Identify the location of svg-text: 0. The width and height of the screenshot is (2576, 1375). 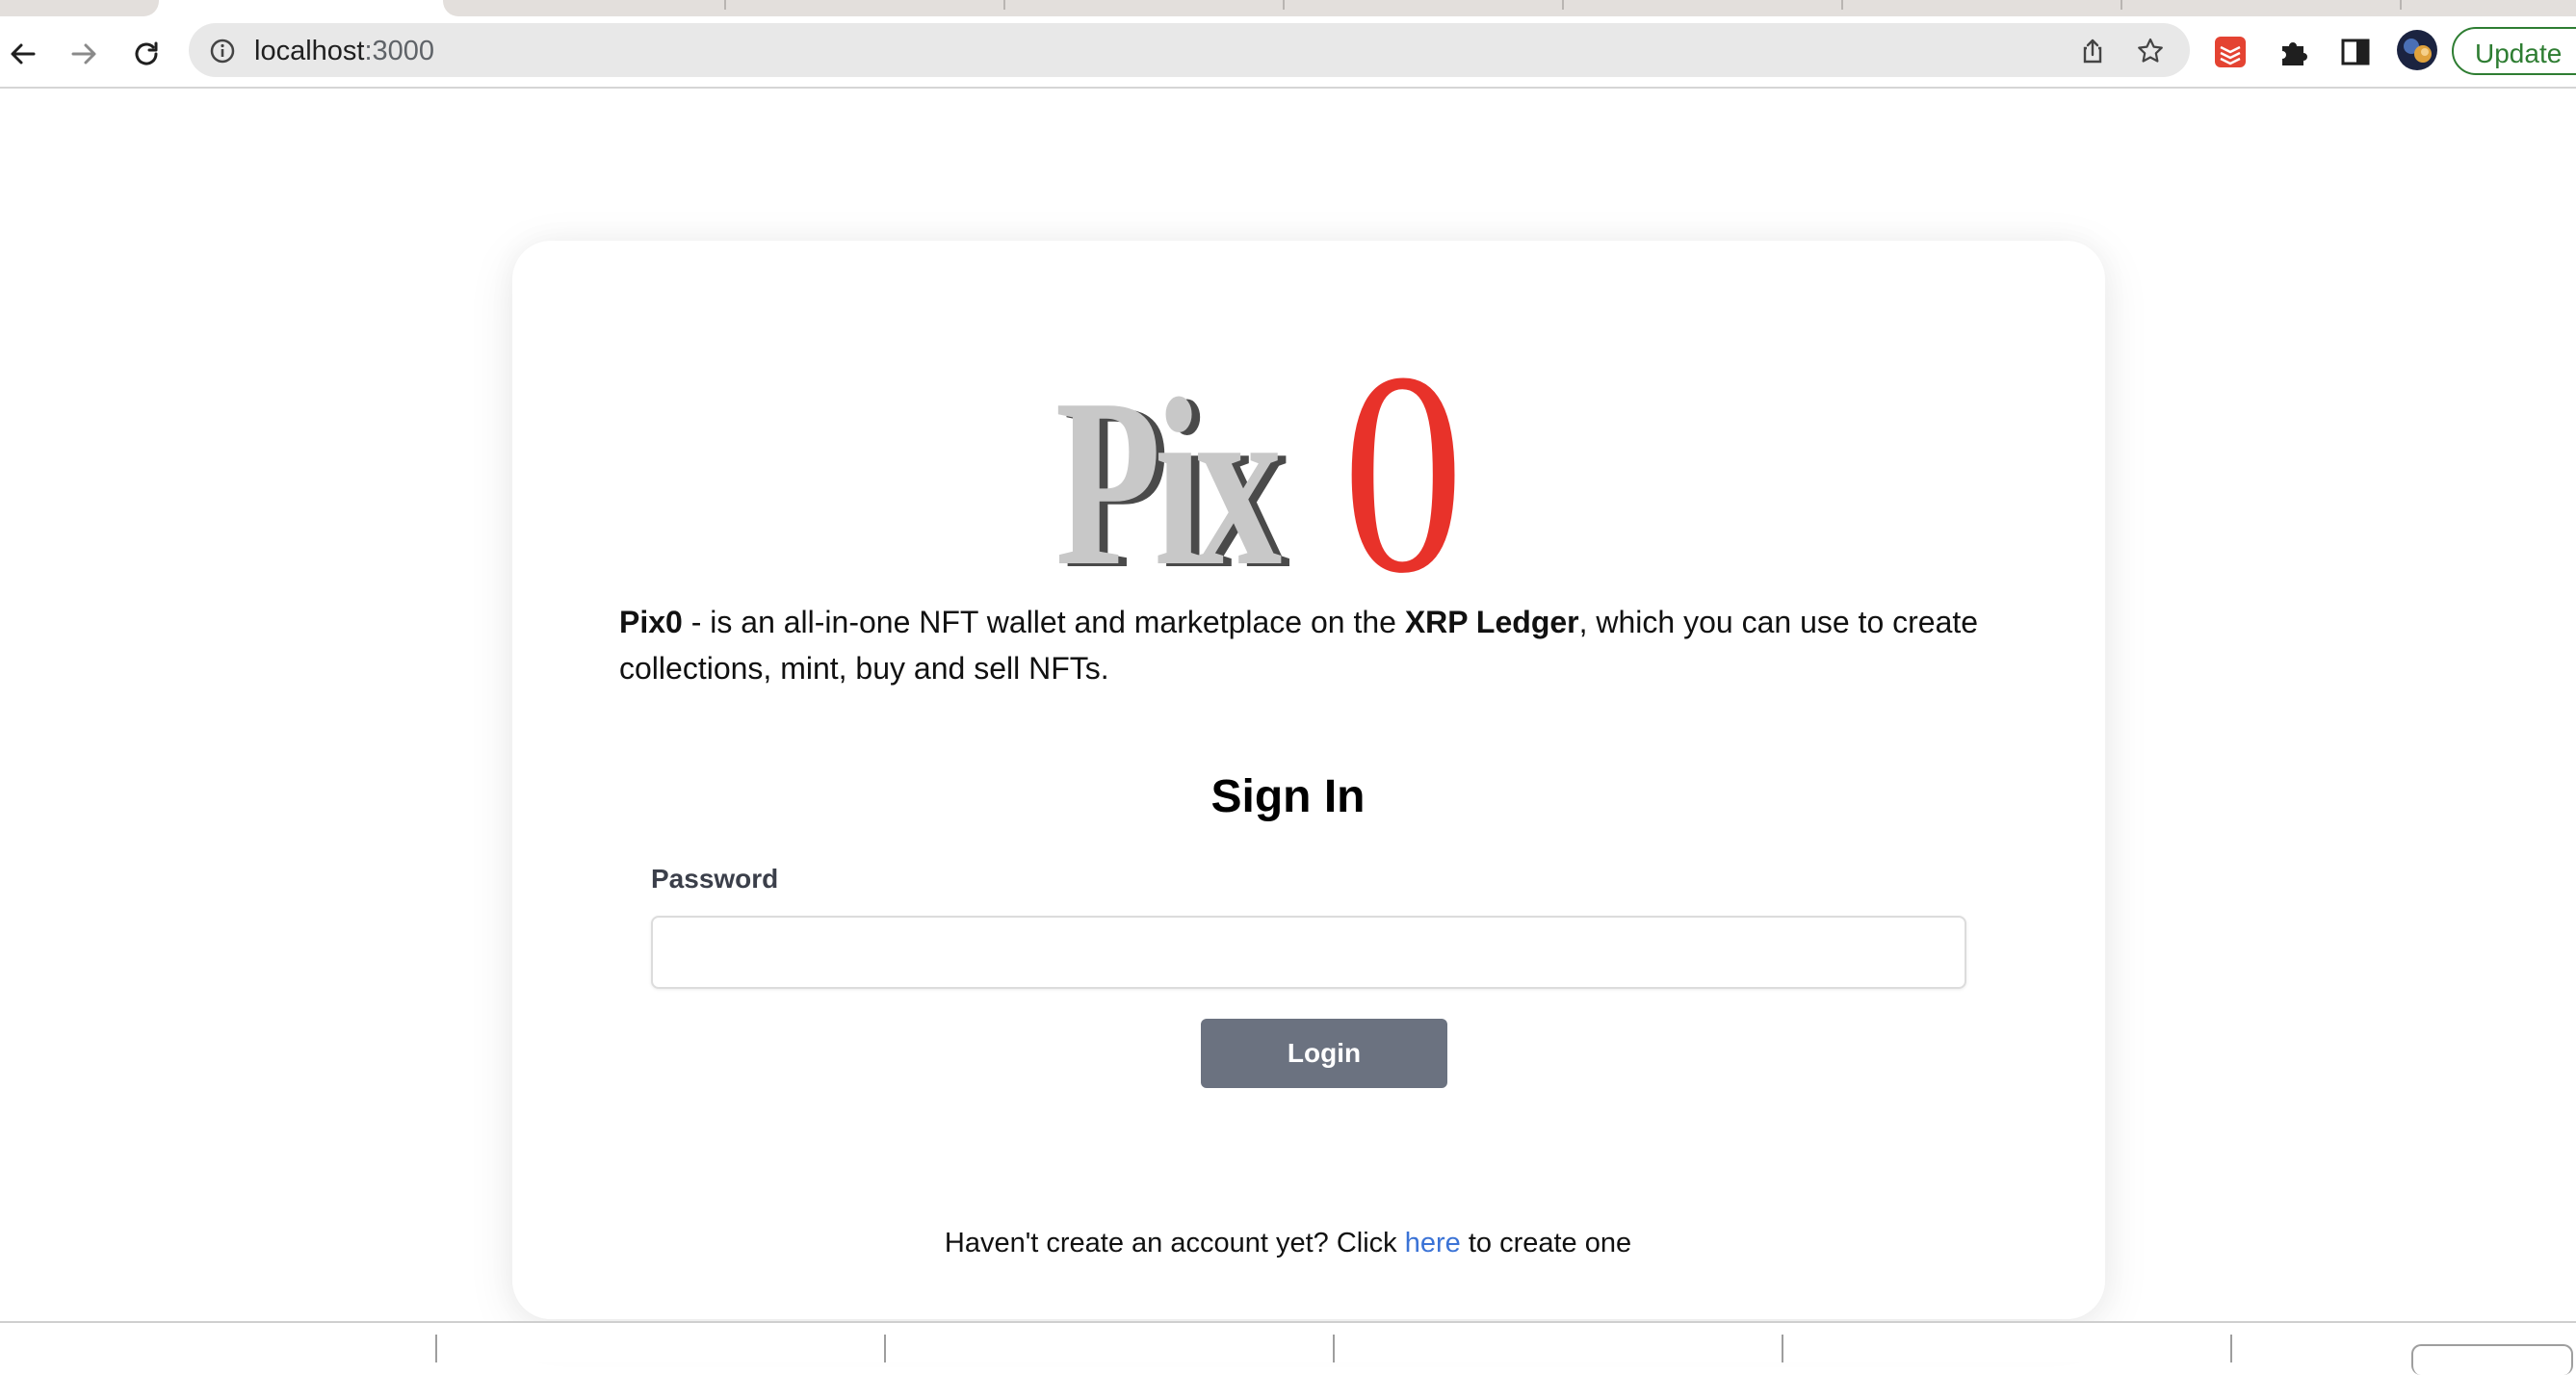
(1403, 452).